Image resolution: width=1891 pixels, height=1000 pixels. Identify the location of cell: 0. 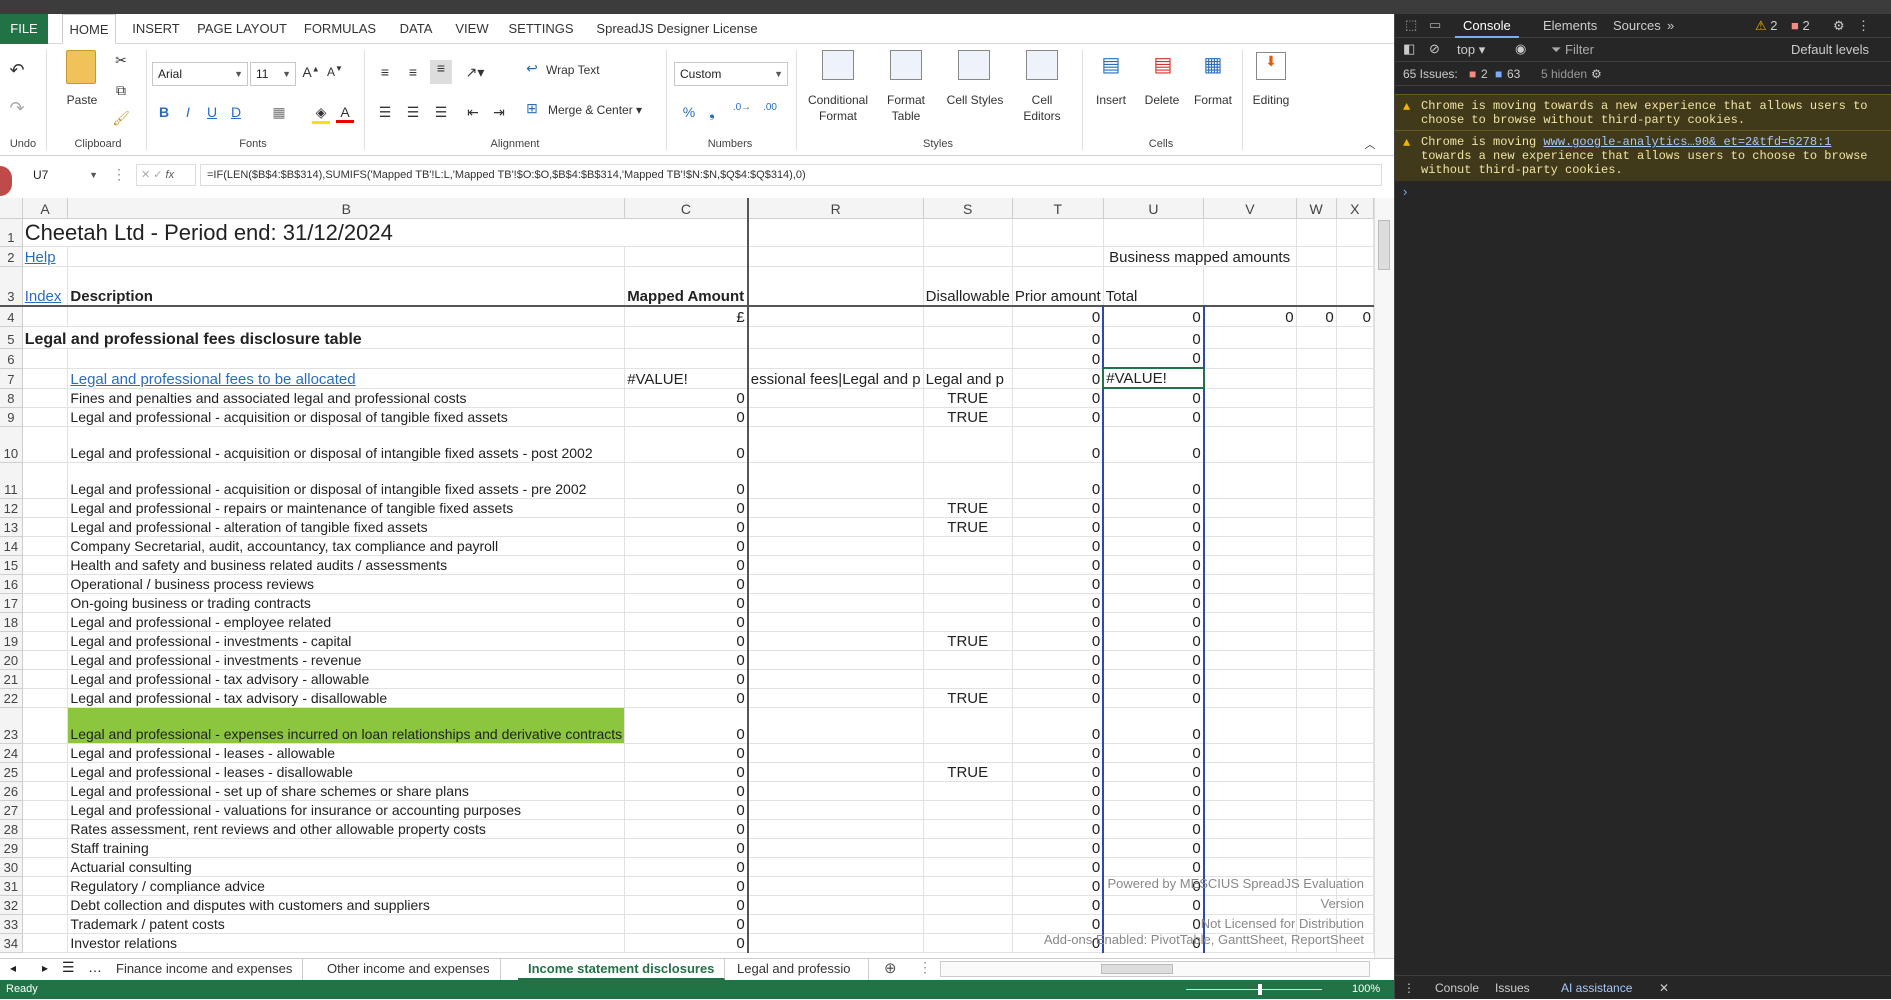
(1058, 337).